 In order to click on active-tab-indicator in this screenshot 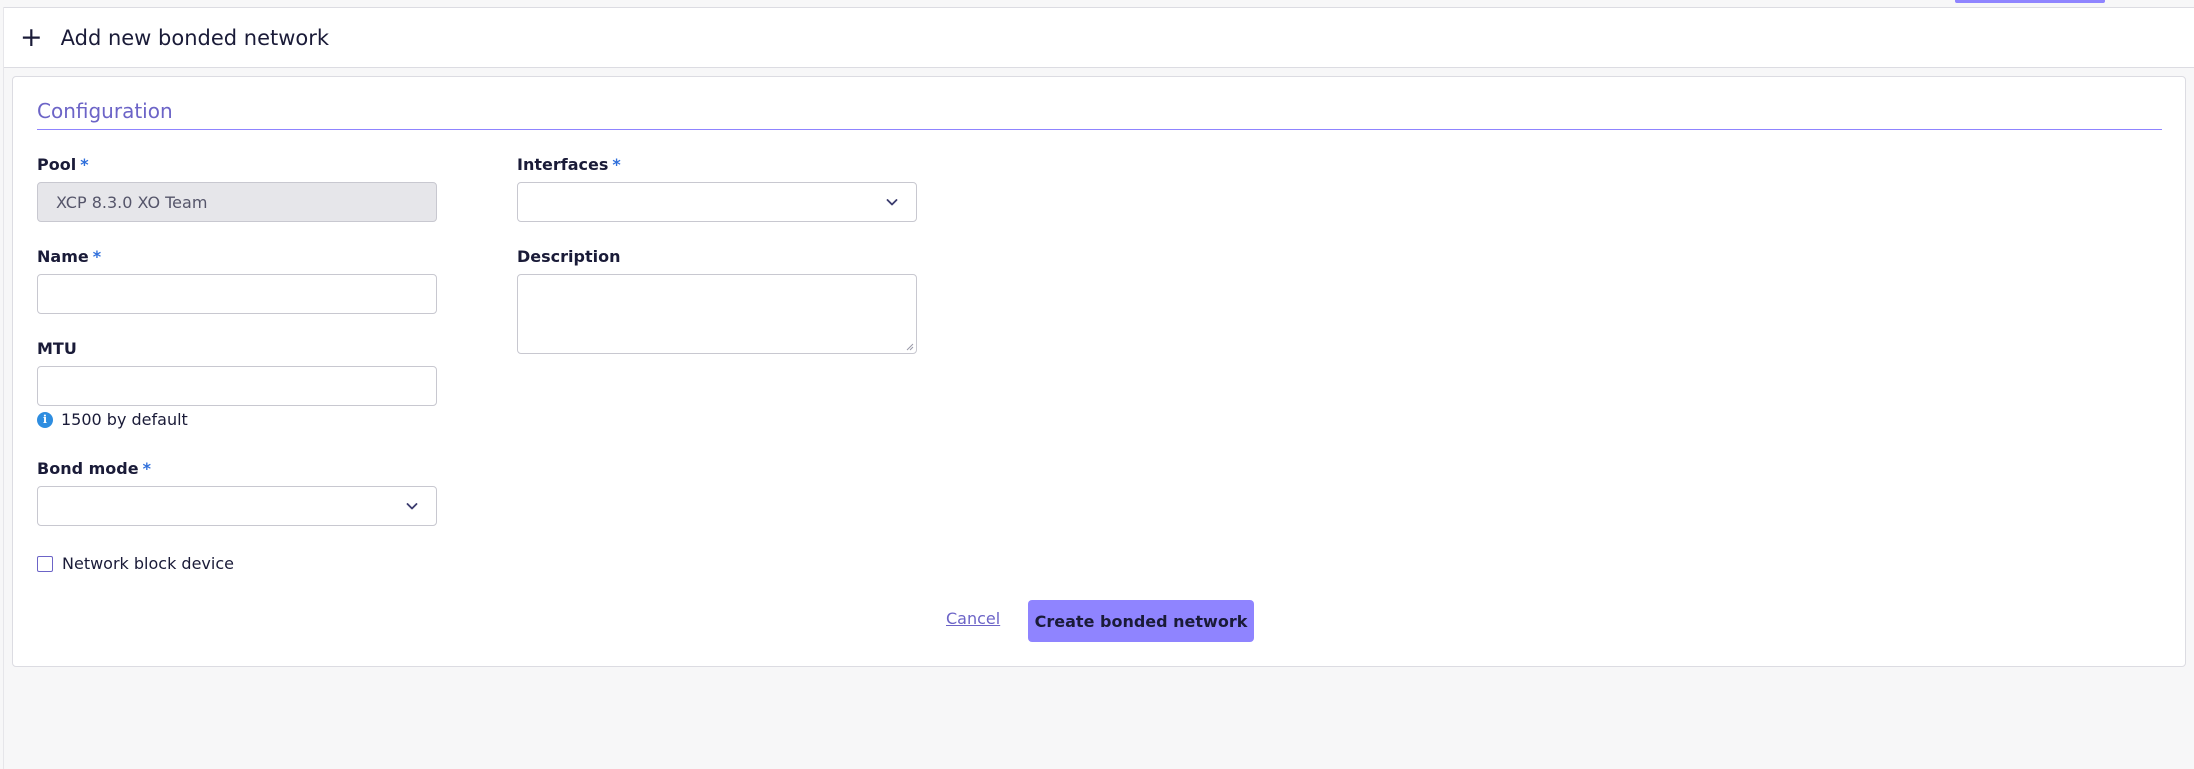, I will do `click(2030, 1)`.